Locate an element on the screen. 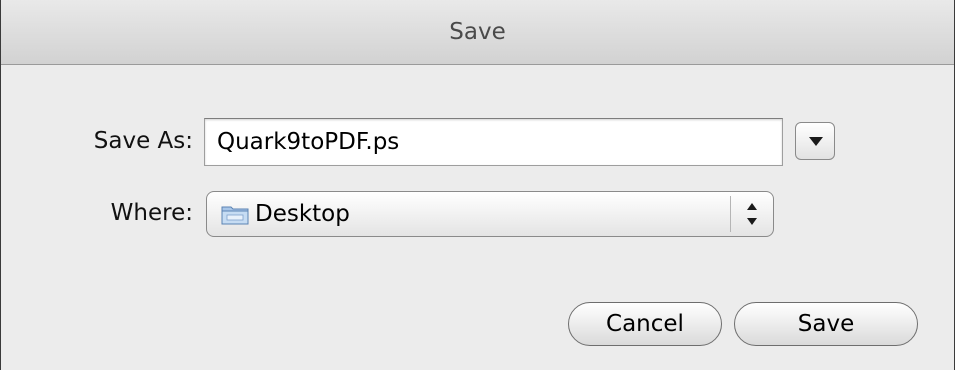 The image size is (957, 370). save-button: Save is located at coordinates (826, 324).